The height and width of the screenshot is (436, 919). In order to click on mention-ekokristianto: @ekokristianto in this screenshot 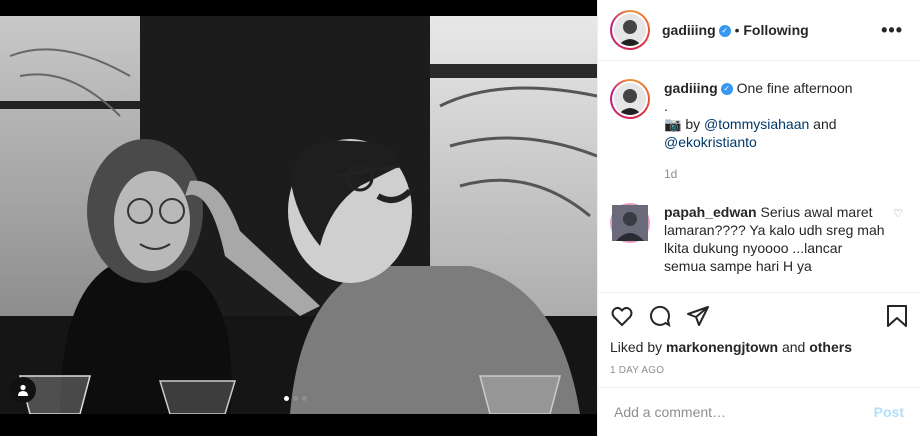, I will do `click(710, 142)`.